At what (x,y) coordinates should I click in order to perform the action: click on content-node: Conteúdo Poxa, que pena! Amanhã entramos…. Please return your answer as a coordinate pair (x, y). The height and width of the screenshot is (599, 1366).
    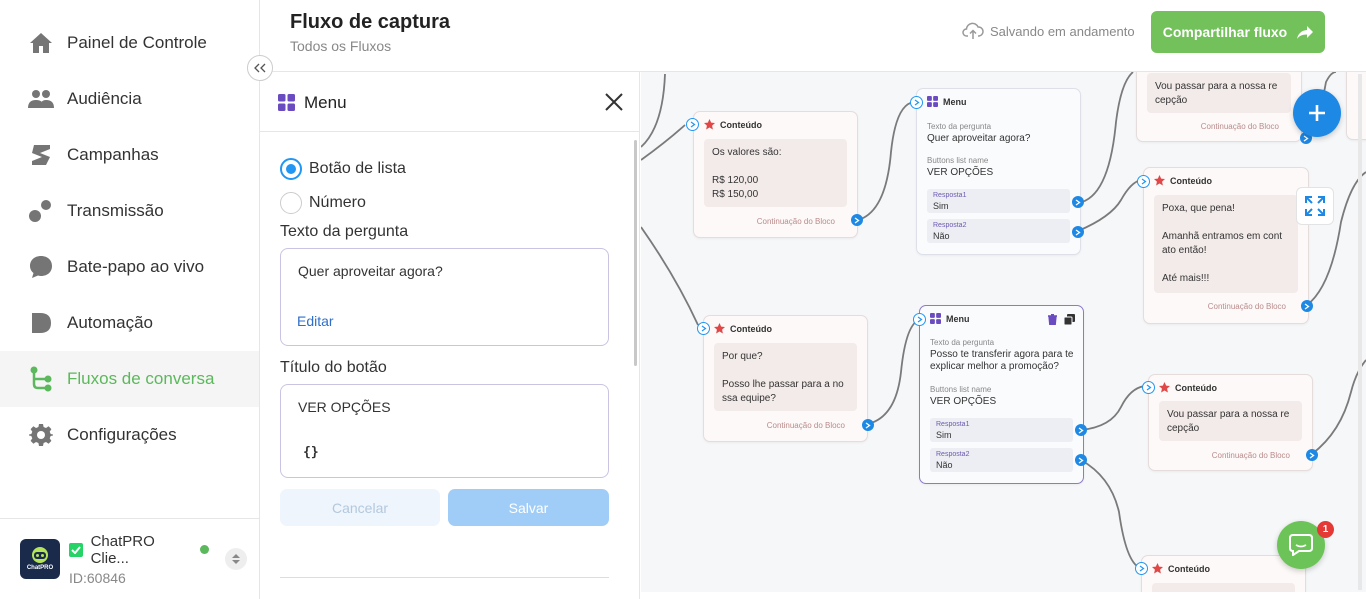
    Looking at the image, I should click on (1226, 245).